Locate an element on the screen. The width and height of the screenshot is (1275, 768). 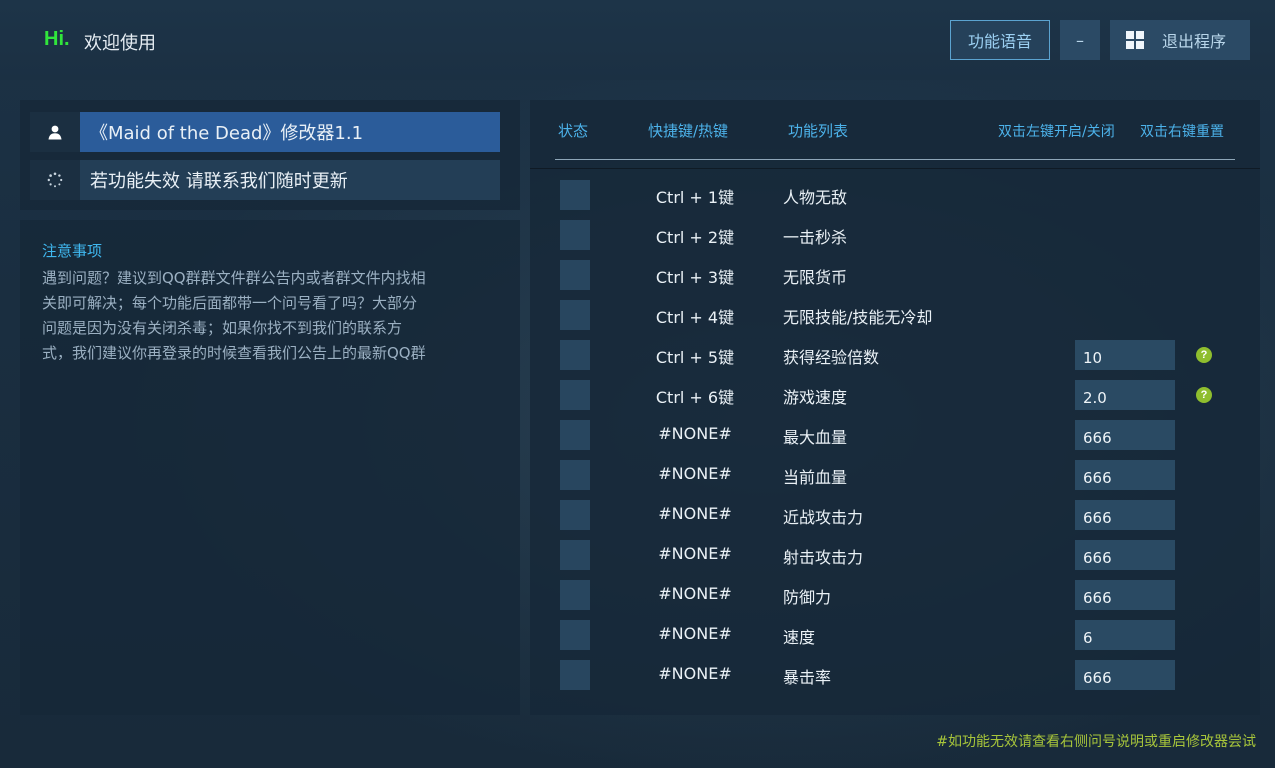
feature-name: 射击攻击力 is located at coordinates (823, 557).